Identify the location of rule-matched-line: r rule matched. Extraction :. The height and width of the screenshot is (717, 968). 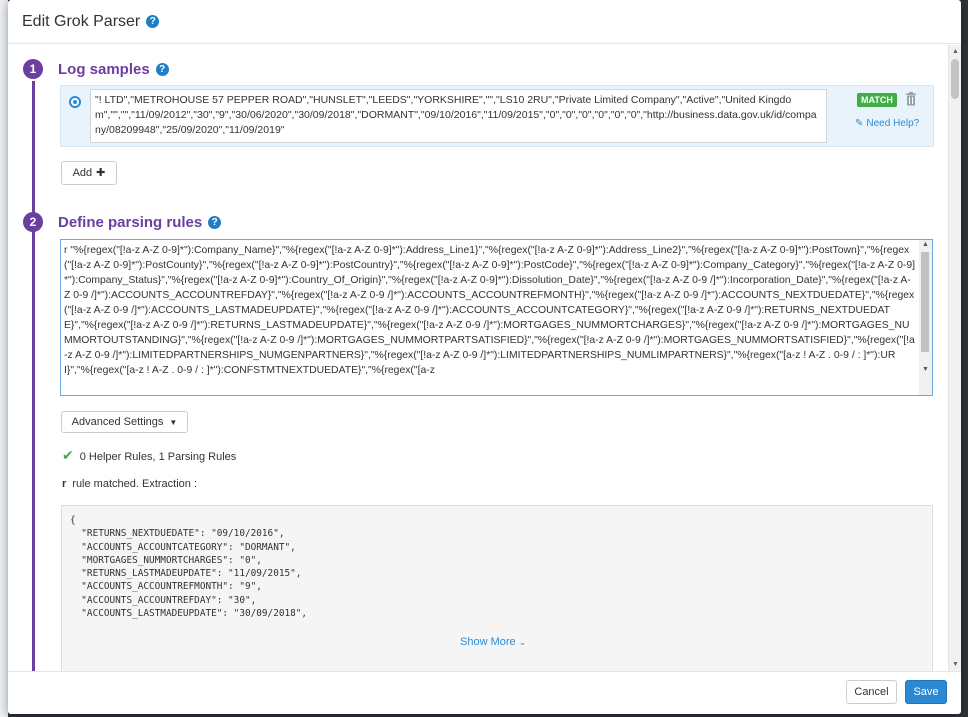
(129, 484).